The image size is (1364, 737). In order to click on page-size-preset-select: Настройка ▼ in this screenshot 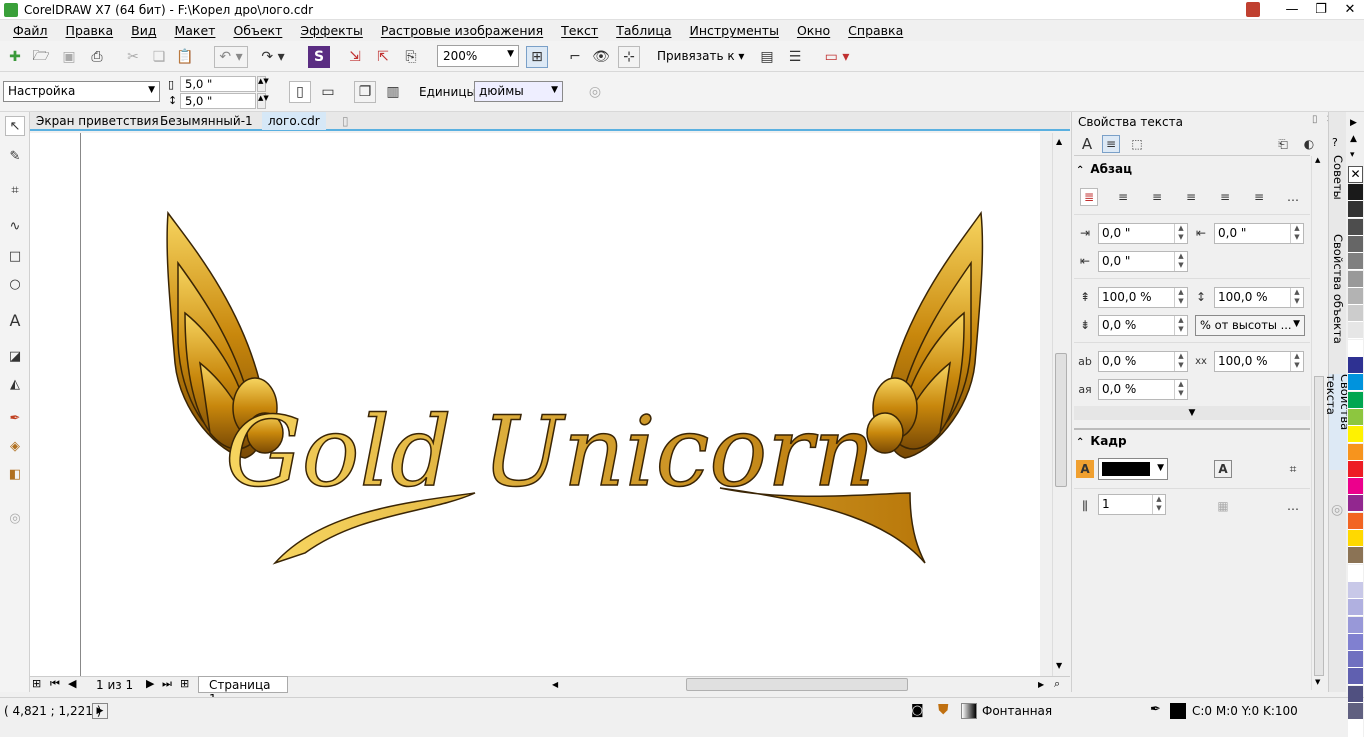, I will do `click(81, 91)`.